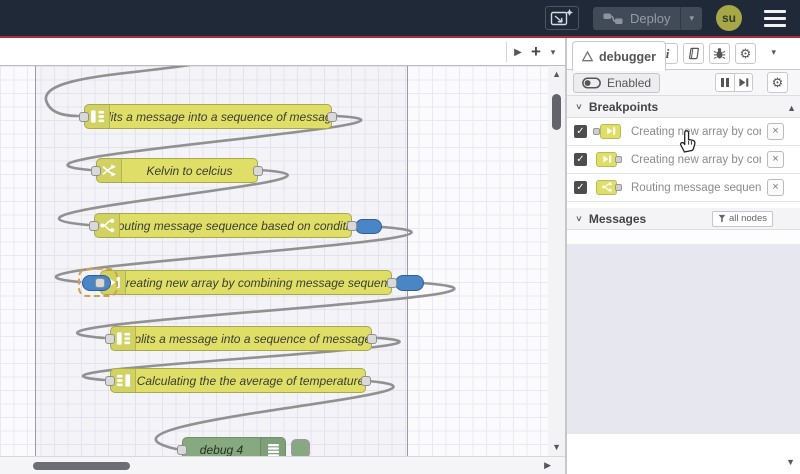 This screenshot has width=800, height=474. What do you see at coordinates (775, 11) in the screenshot?
I see `menu-icon` at bounding box center [775, 11].